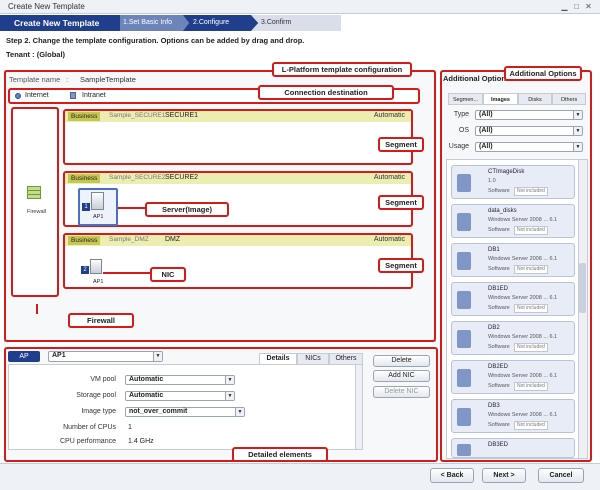 The width and height of the screenshot is (600, 490). I want to click on add-nic-button: Add NIC, so click(401, 376).